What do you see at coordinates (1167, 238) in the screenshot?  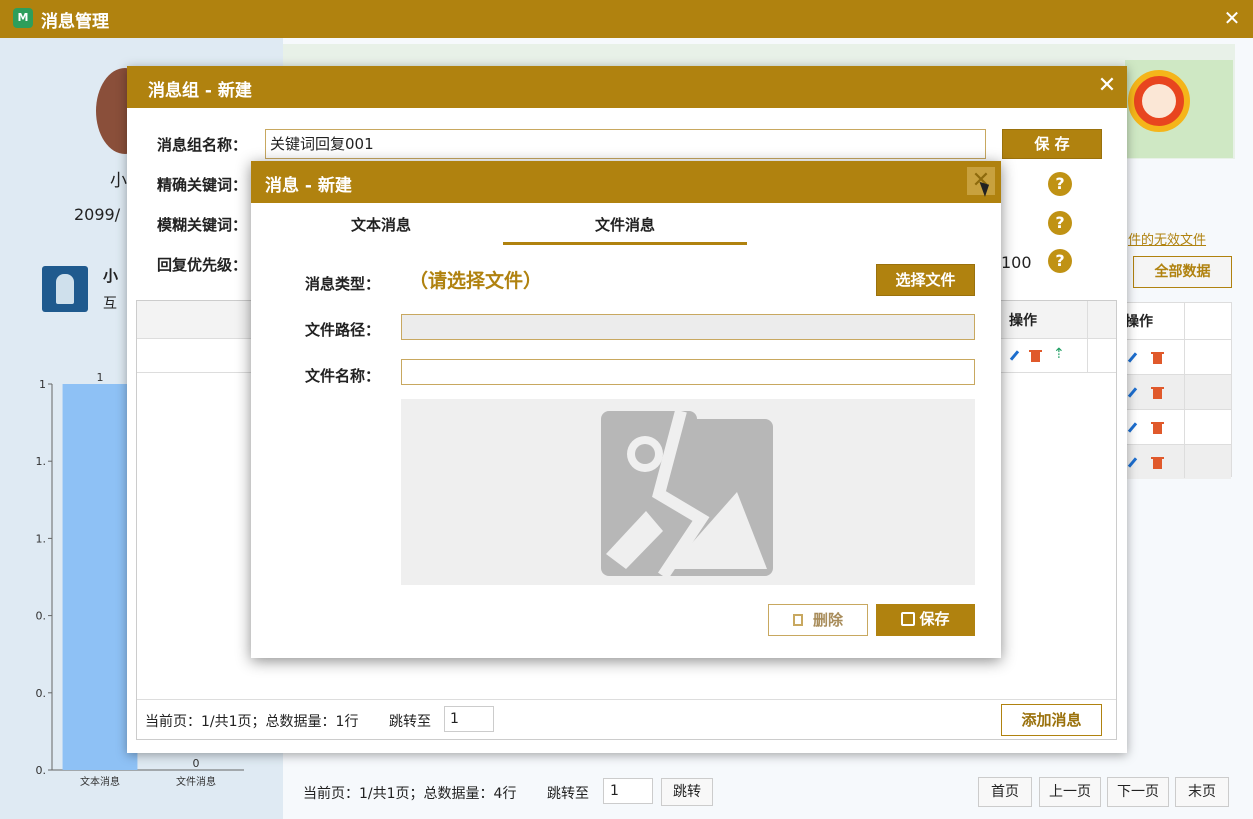 I see `invalid-files-link: 件的无效文件` at bounding box center [1167, 238].